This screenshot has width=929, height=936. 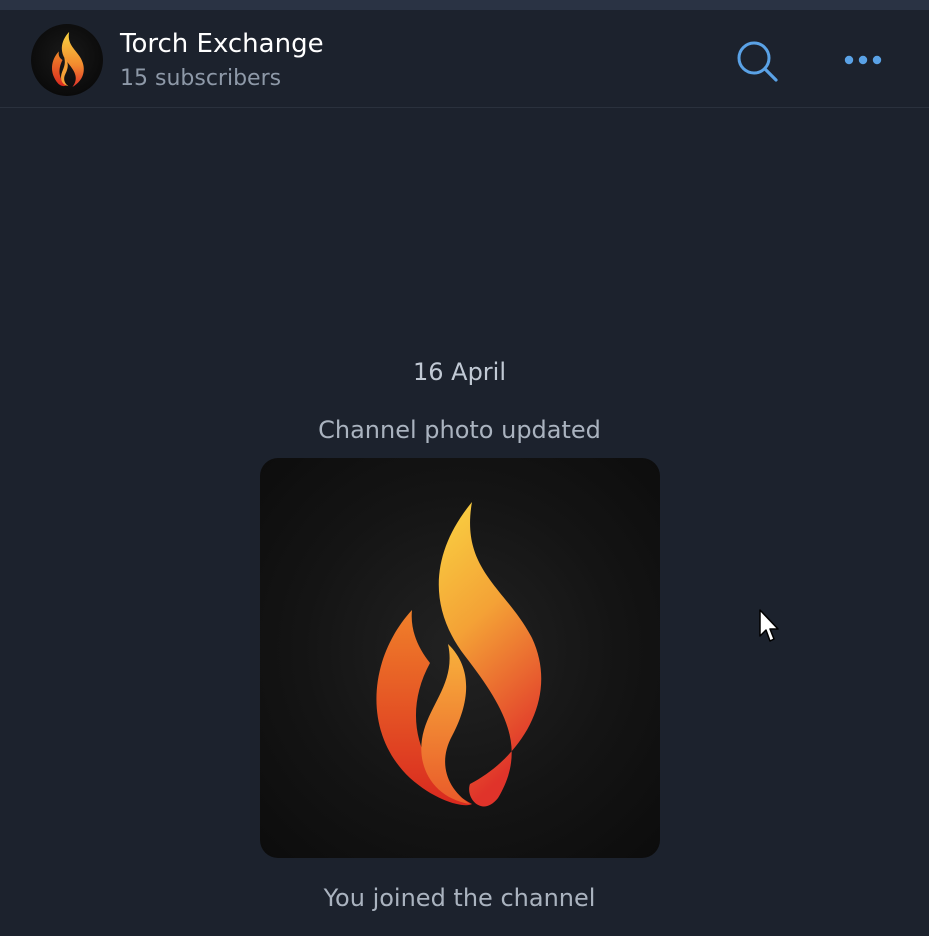 I want to click on subscriber-count: 15 subscribers, so click(x=201, y=78).